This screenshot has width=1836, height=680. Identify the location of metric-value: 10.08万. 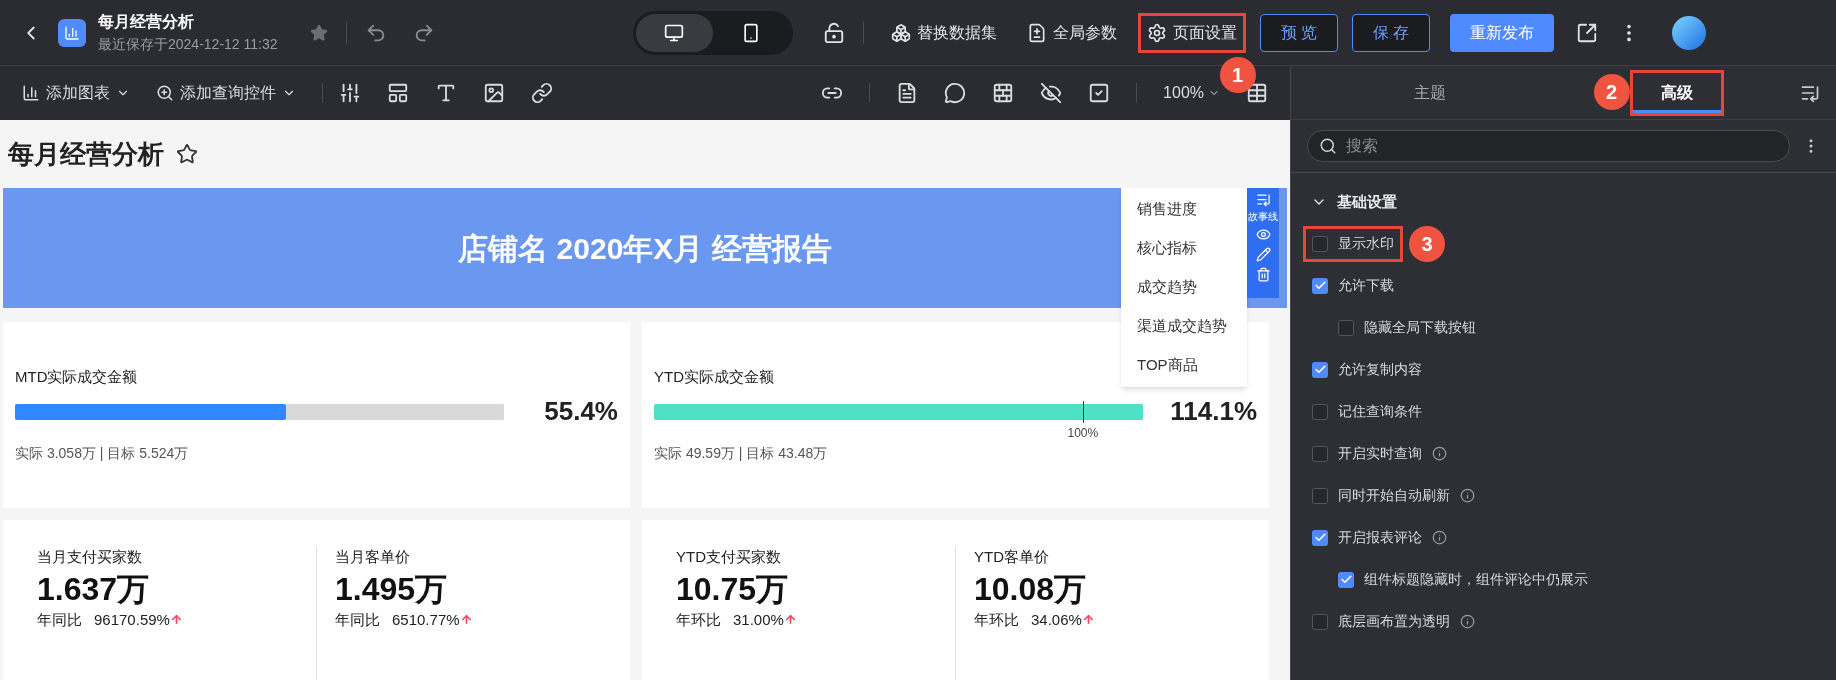
(1031, 589).